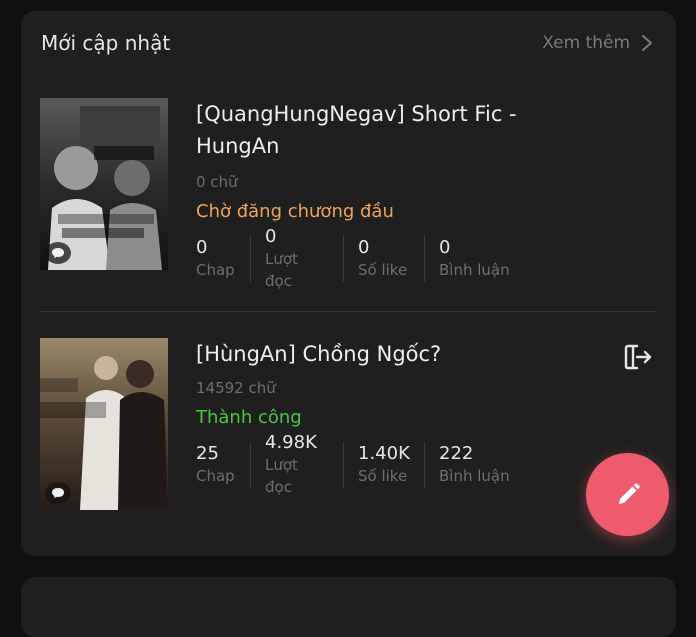  What do you see at coordinates (217, 182) in the screenshot?
I see `word-count: 0 chữ` at bounding box center [217, 182].